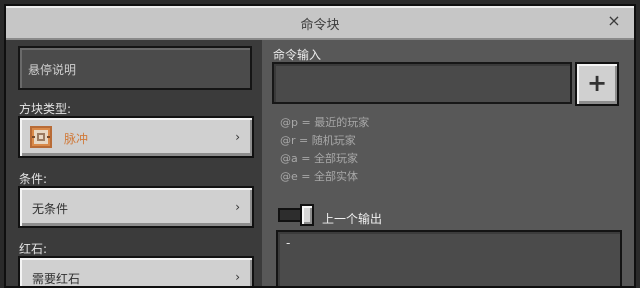 The height and width of the screenshot is (288, 640). I want to click on redstone-value: 需要红石, so click(56, 279).